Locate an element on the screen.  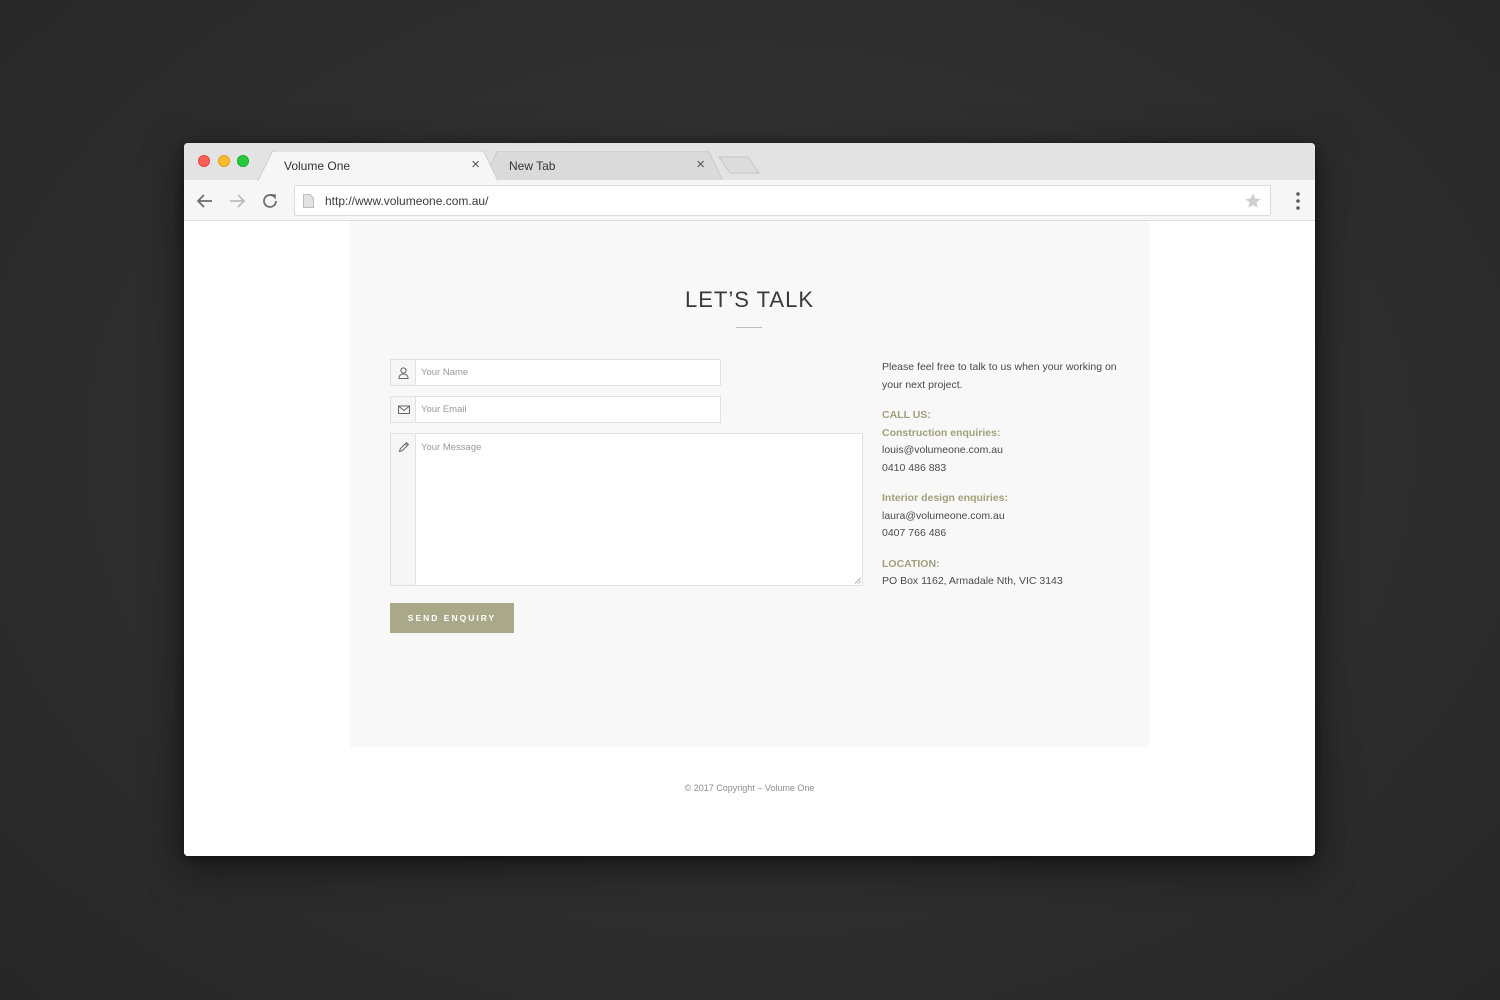
interior-heading: Interior design enquiries: is located at coordinates (945, 498).